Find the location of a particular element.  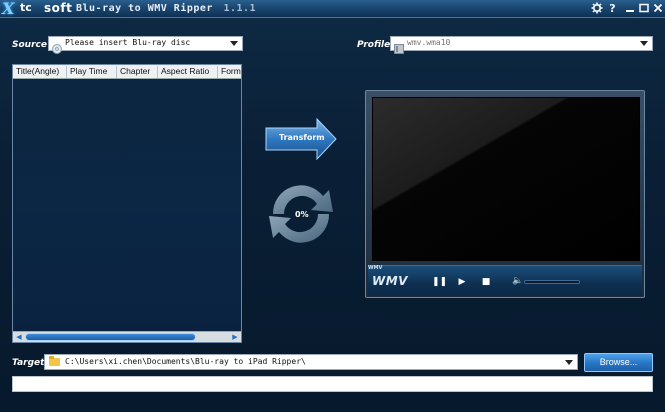

close-icon is located at coordinates (657, 8).